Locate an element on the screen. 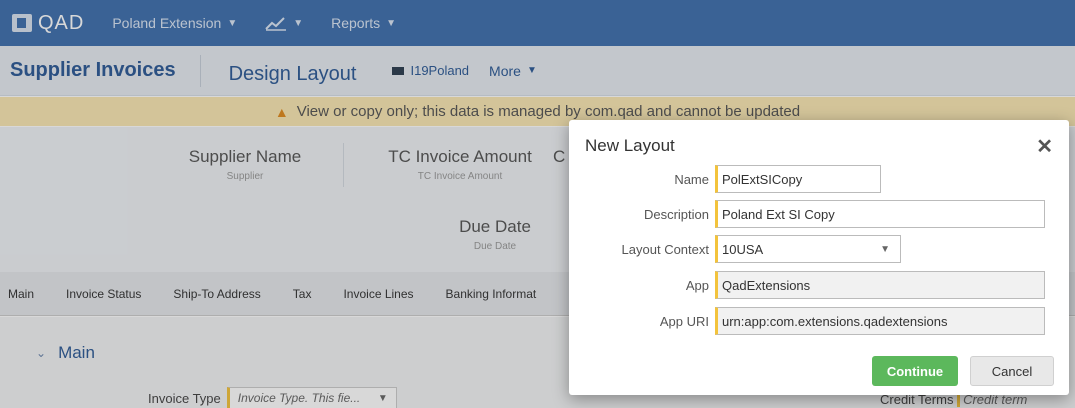 The image size is (1075, 408). cancel-button: Cancel is located at coordinates (1012, 371).